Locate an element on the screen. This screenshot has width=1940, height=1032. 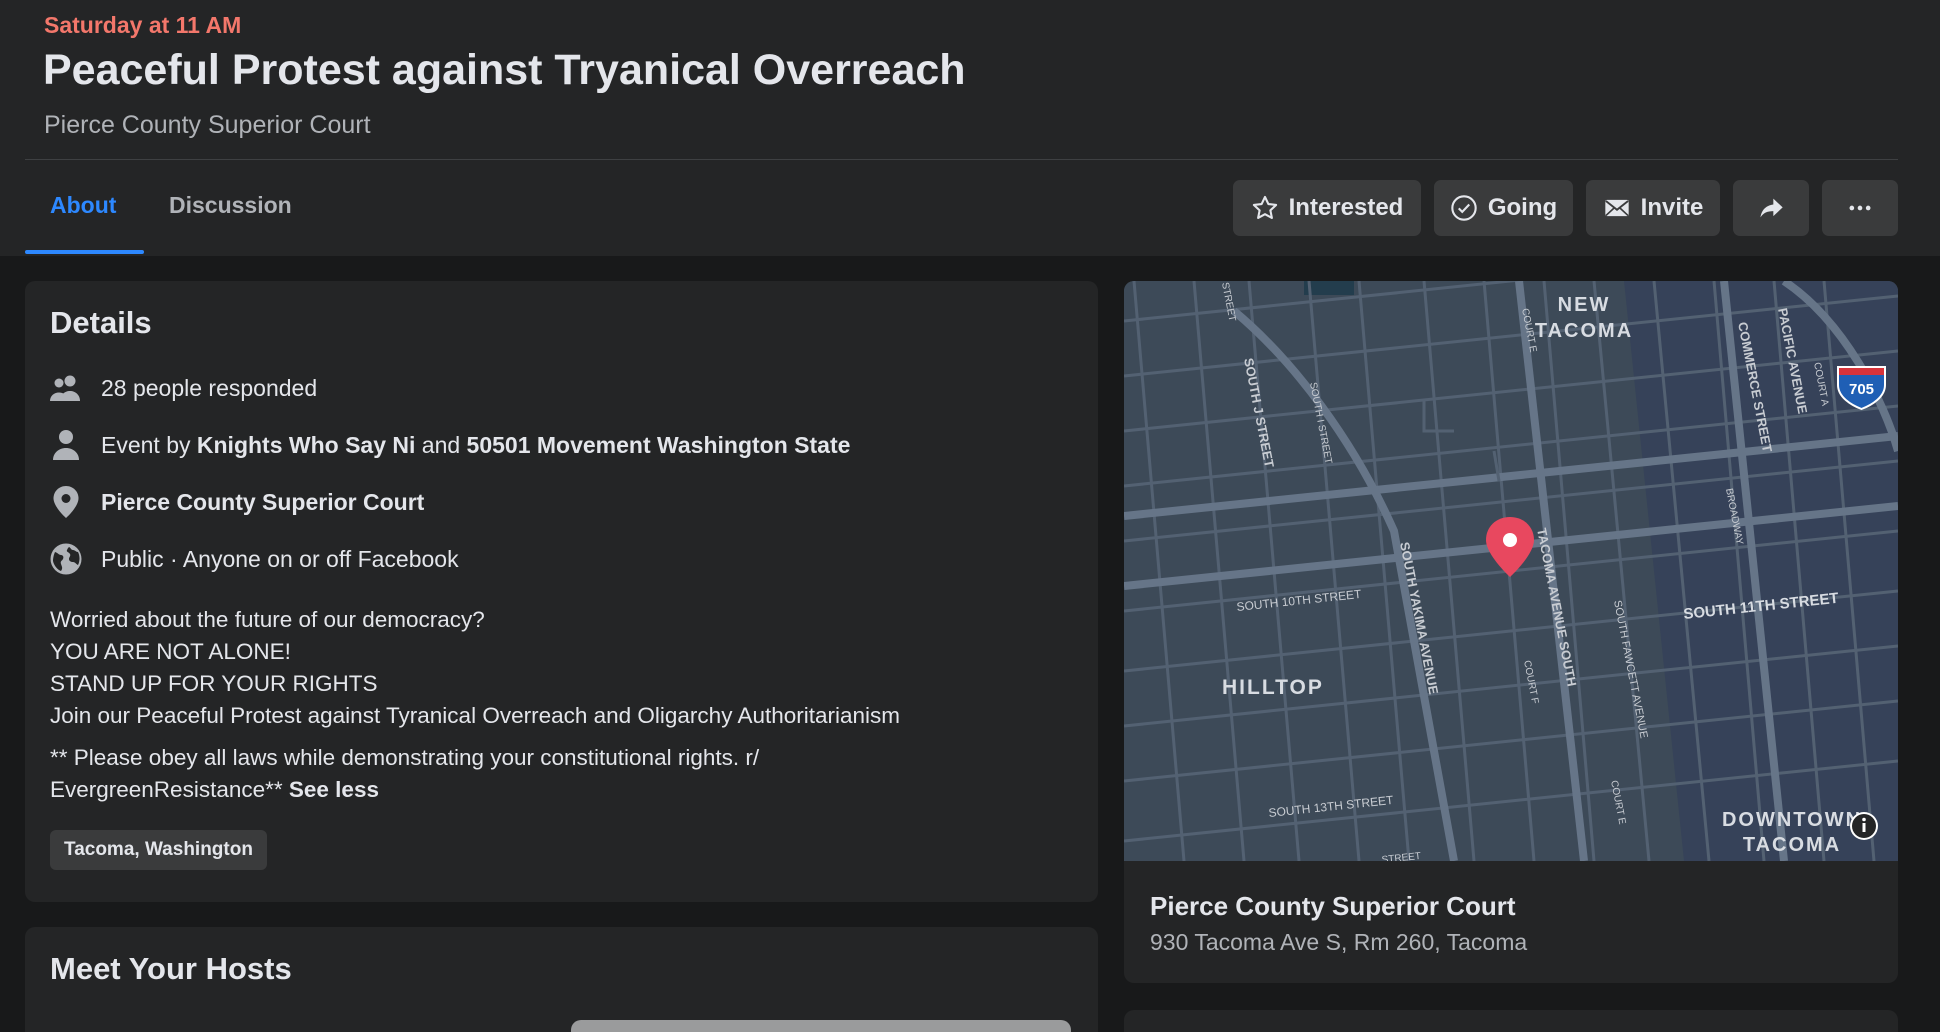
event-date: Saturday at 11 AM is located at coordinates (143, 25).